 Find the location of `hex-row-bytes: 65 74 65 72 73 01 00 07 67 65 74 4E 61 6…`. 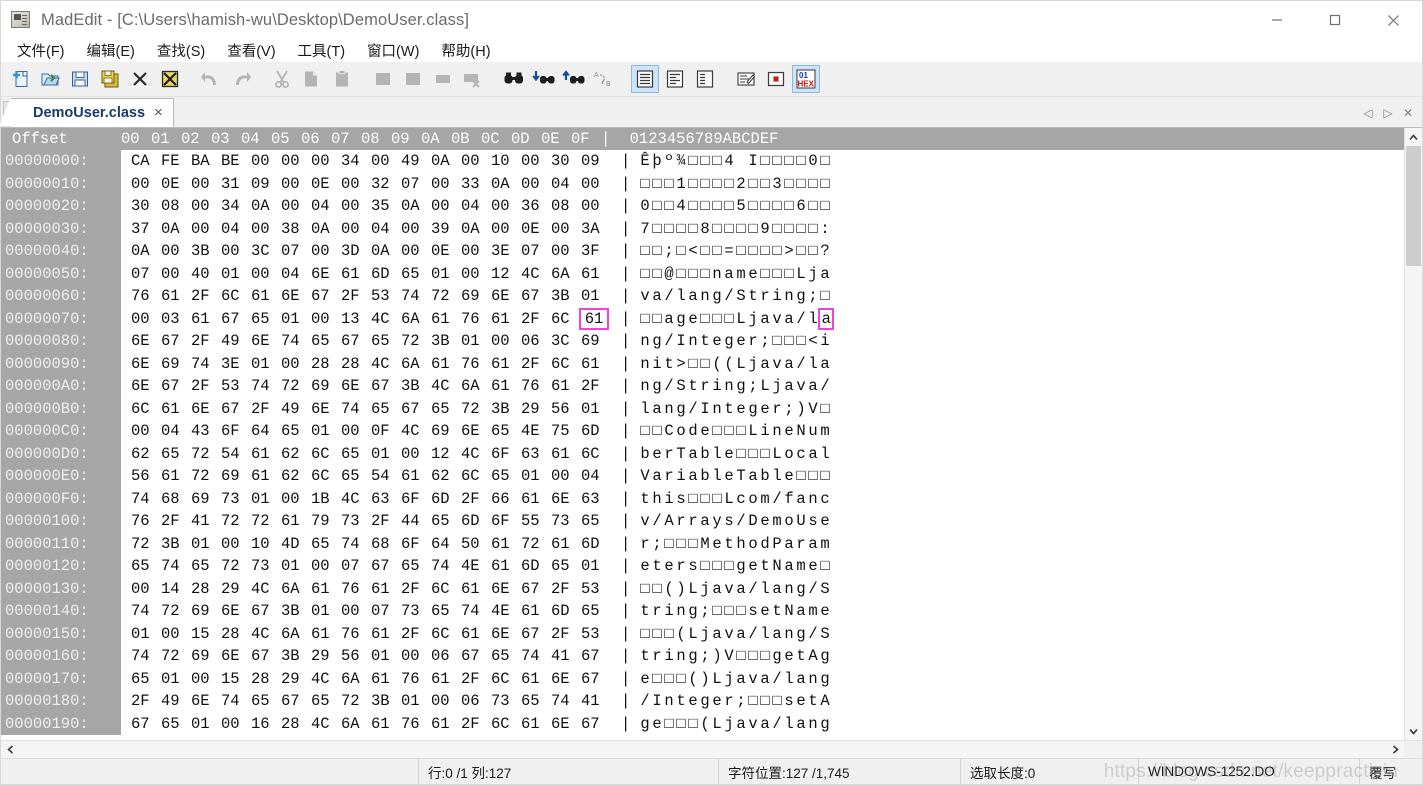

hex-row-bytes: 65 74 65 72 73 01 00 07 67 65 74 4E 61 6… is located at coordinates (366, 566).